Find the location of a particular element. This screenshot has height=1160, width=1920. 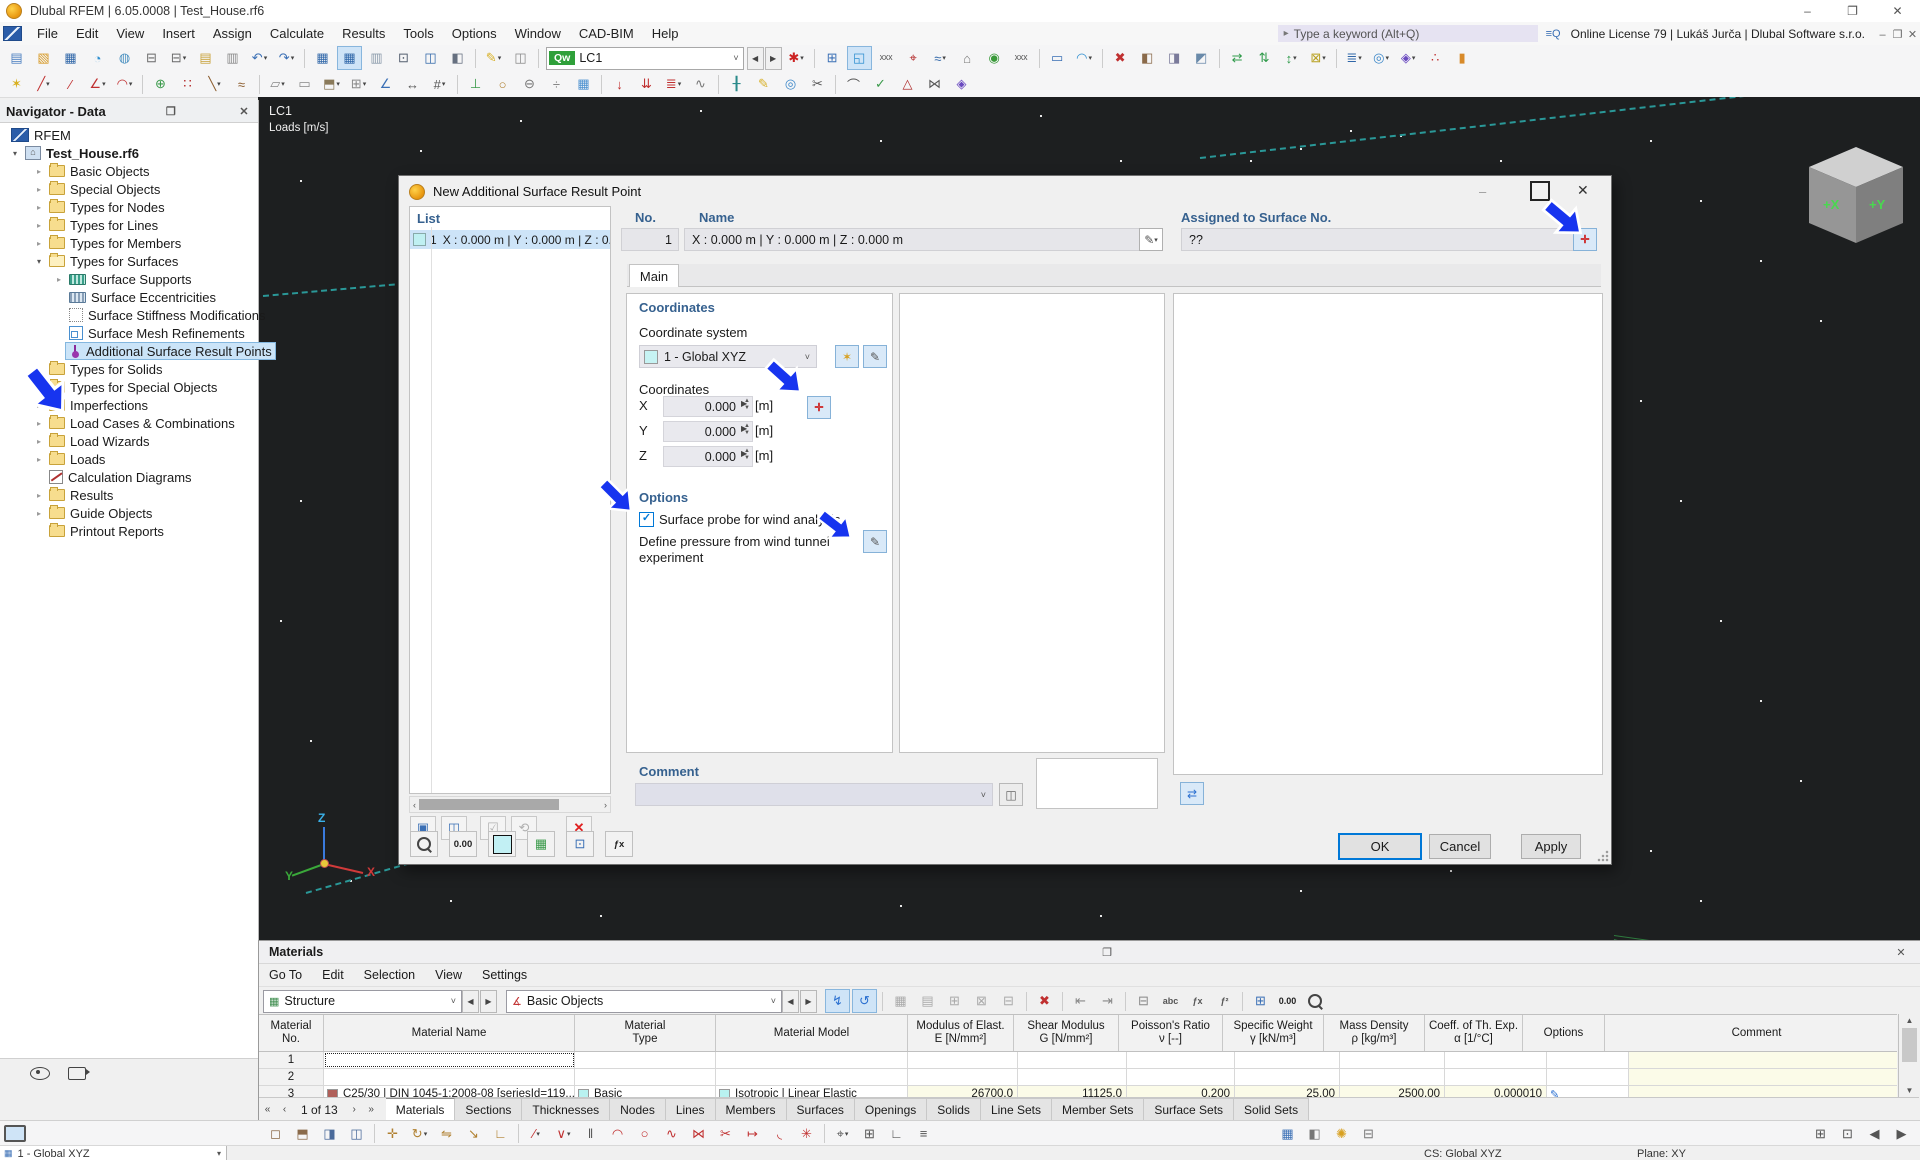

import-export-button: ⇄ is located at coordinates (1192, 793).